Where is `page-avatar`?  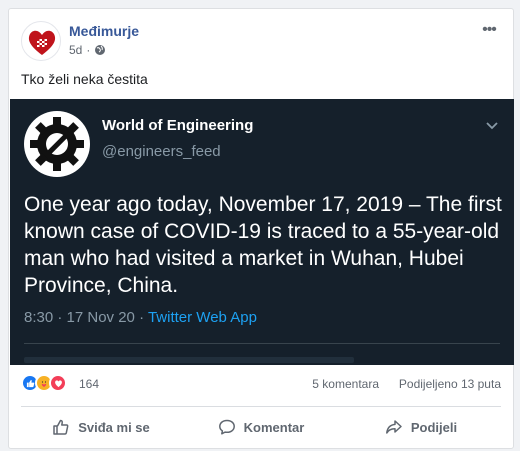
page-avatar is located at coordinates (41, 41).